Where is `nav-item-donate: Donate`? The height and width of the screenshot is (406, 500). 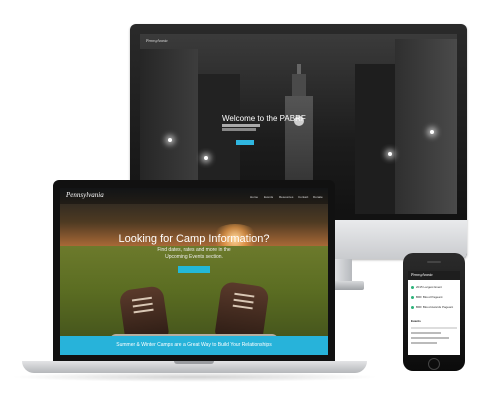
nav-item-donate: Donate is located at coordinates (318, 197).